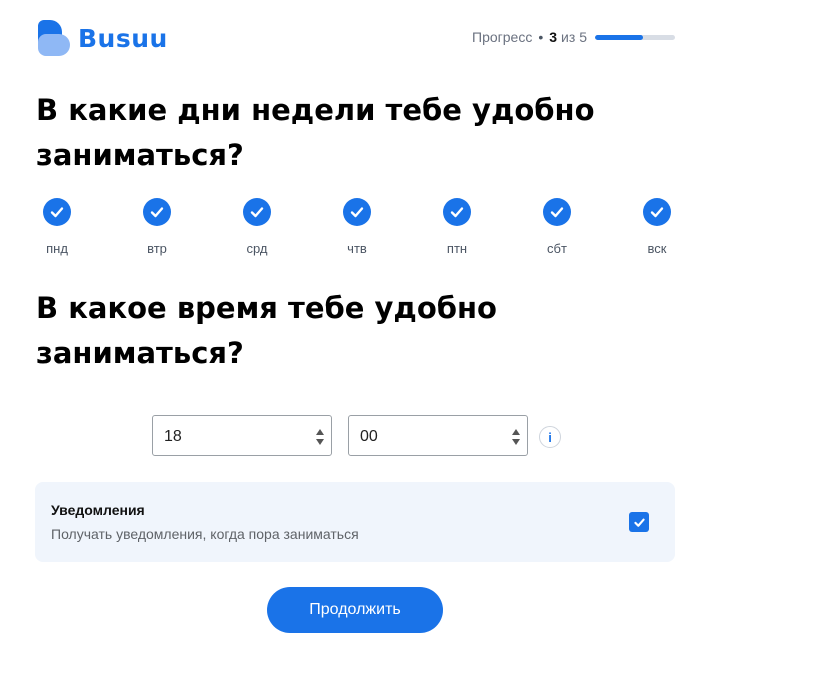 The image size is (838, 687). Describe the element at coordinates (157, 248) in the screenshot. I see `day-label: втр` at that location.